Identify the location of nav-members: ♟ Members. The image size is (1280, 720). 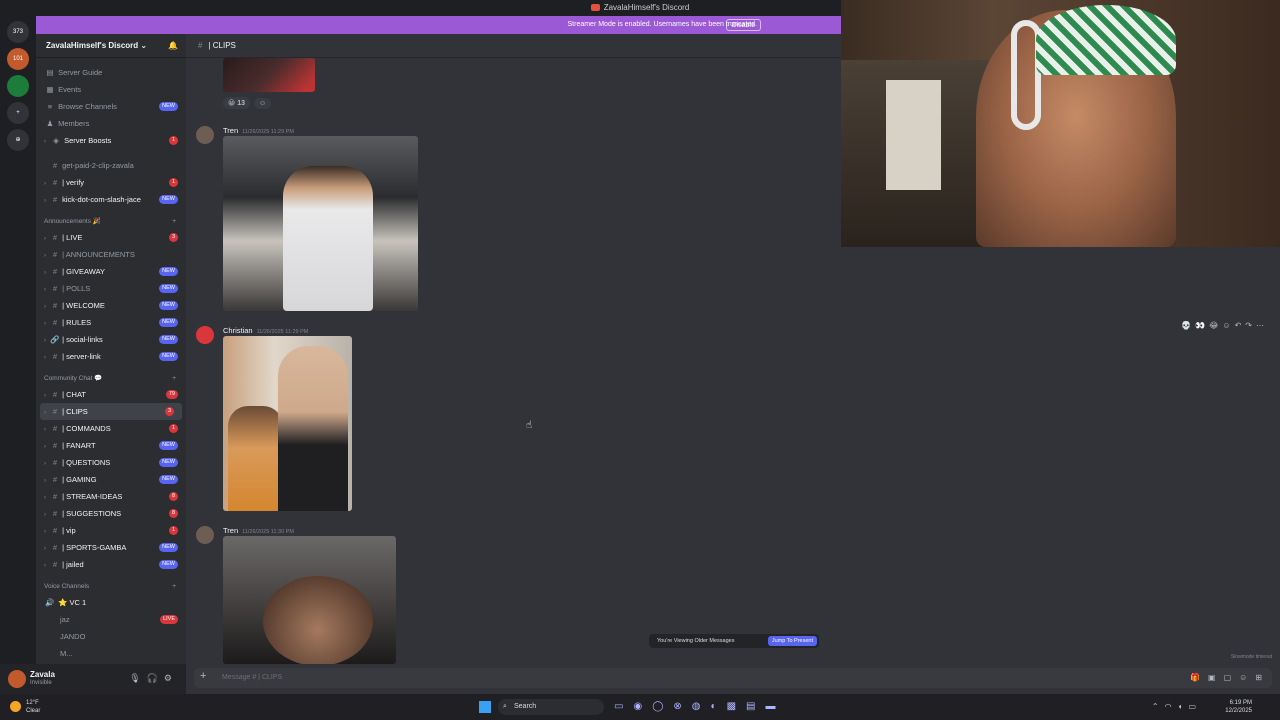
(111, 123).